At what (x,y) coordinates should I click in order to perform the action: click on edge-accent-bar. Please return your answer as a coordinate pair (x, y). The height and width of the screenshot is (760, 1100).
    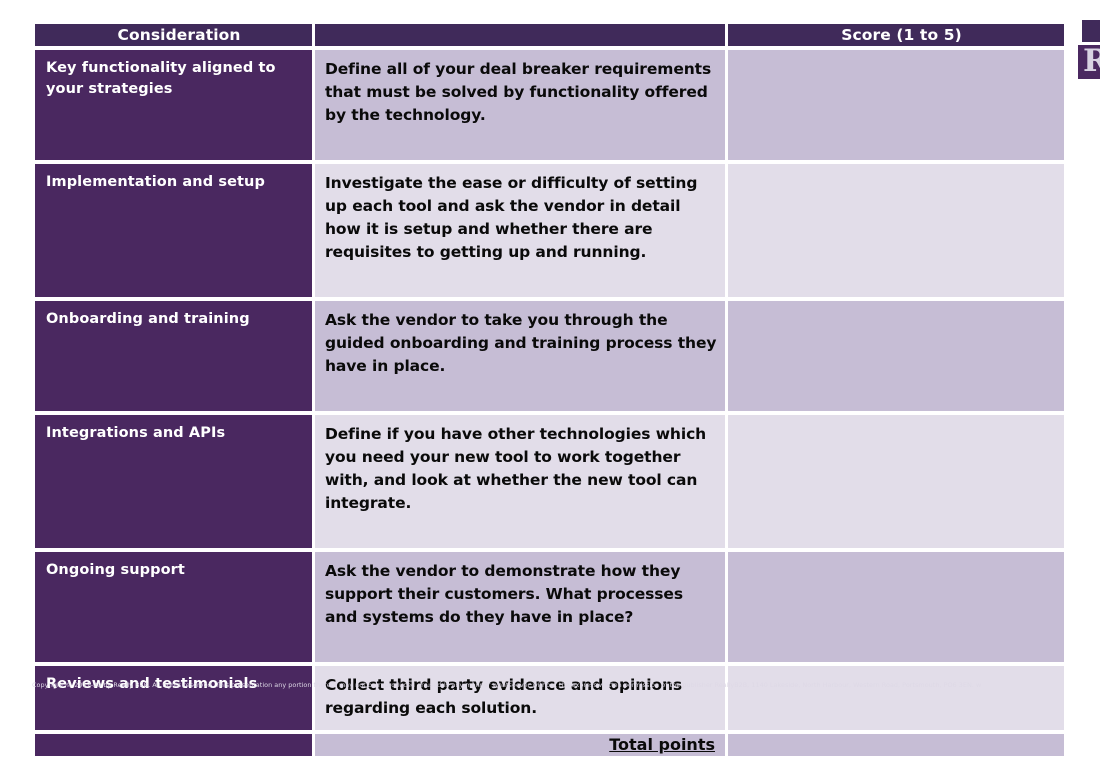
    Looking at the image, I should click on (1091, 31).